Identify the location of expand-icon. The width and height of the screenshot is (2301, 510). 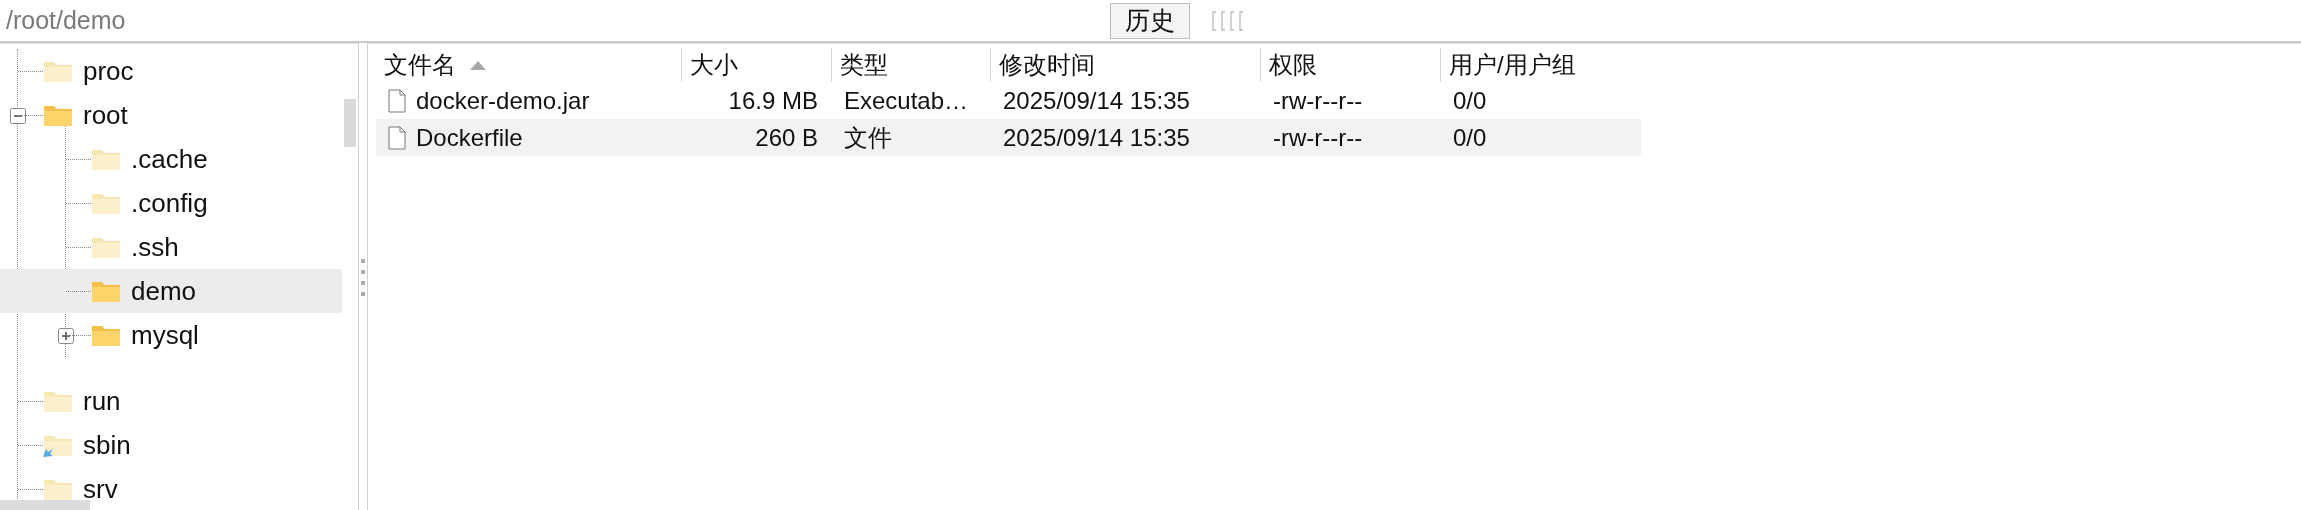
(66, 336).